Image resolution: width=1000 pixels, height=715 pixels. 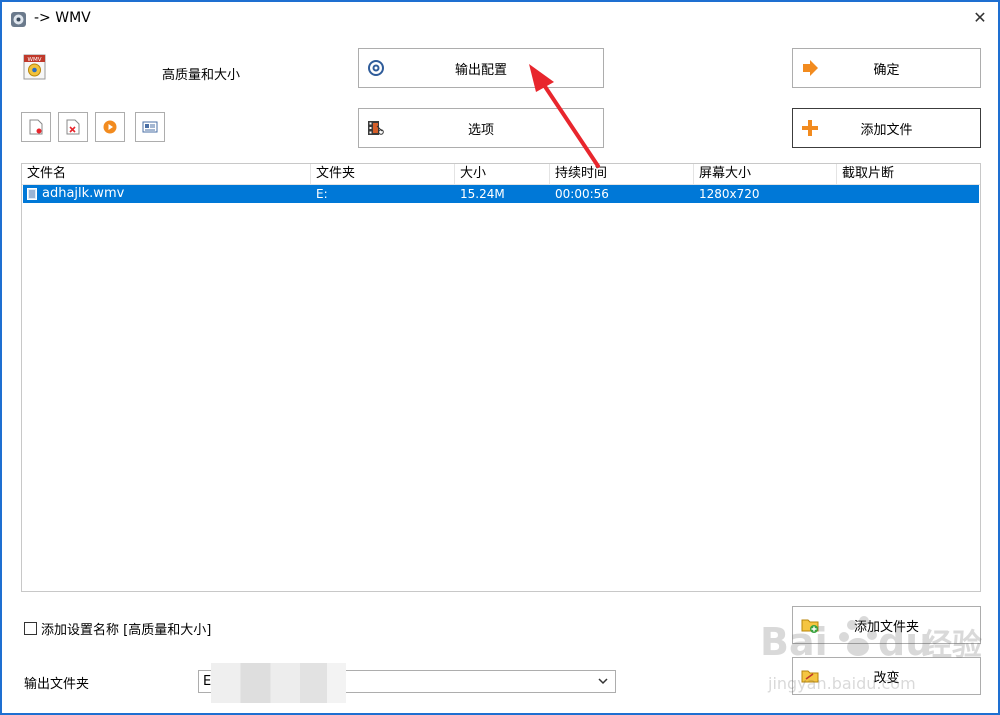 I want to click on ok-button: 确定, so click(x=886, y=68).